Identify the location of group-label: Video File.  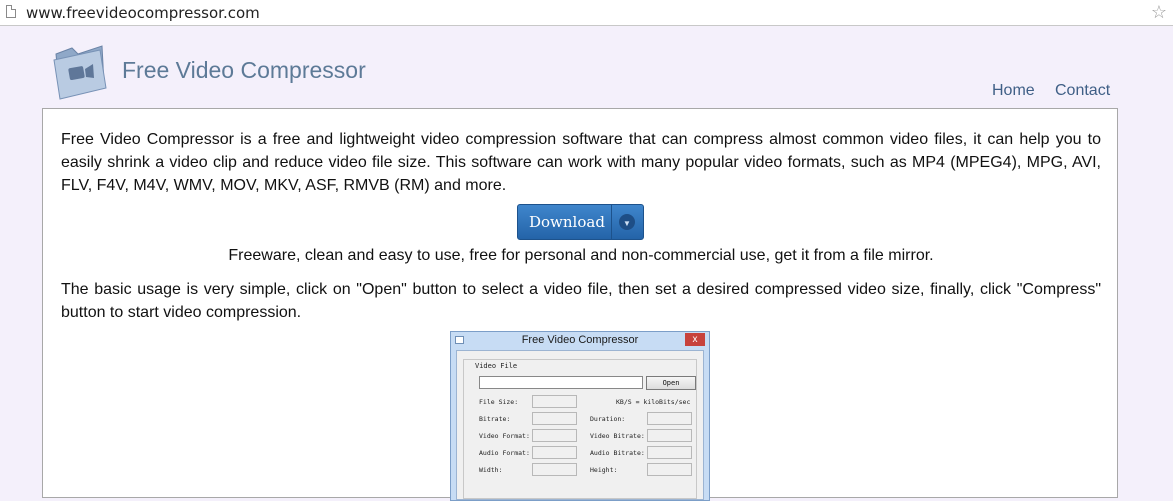
(496, 366).